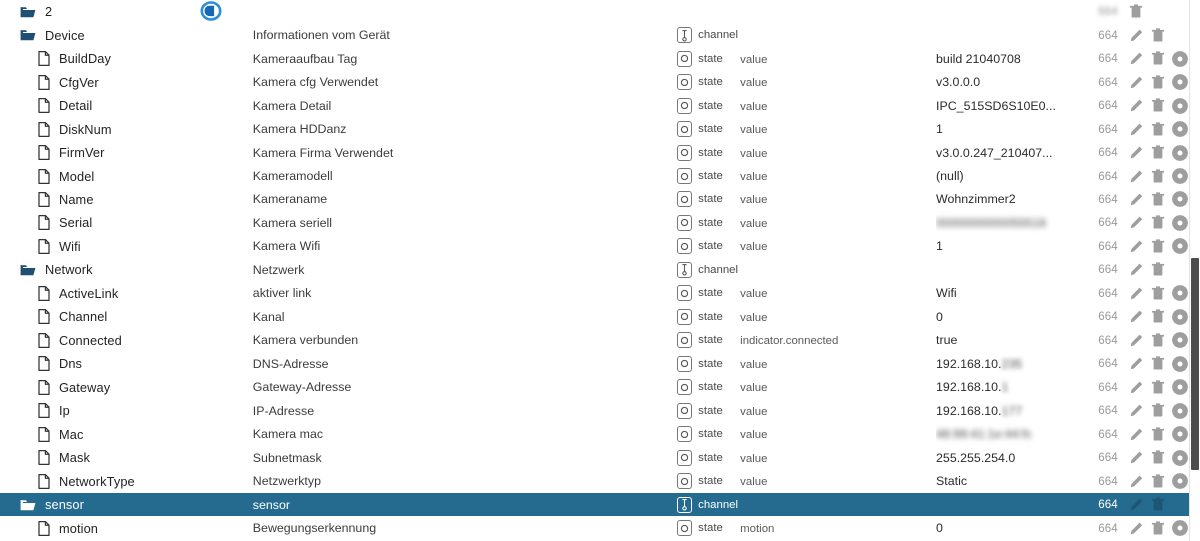 The height and width of the screenshot is (541, 1200). What do you see at coordinates (595, 269) in the screenshot?
I see `table-row: Network Netzwerk channel 664` at bounding box center [595, 269].